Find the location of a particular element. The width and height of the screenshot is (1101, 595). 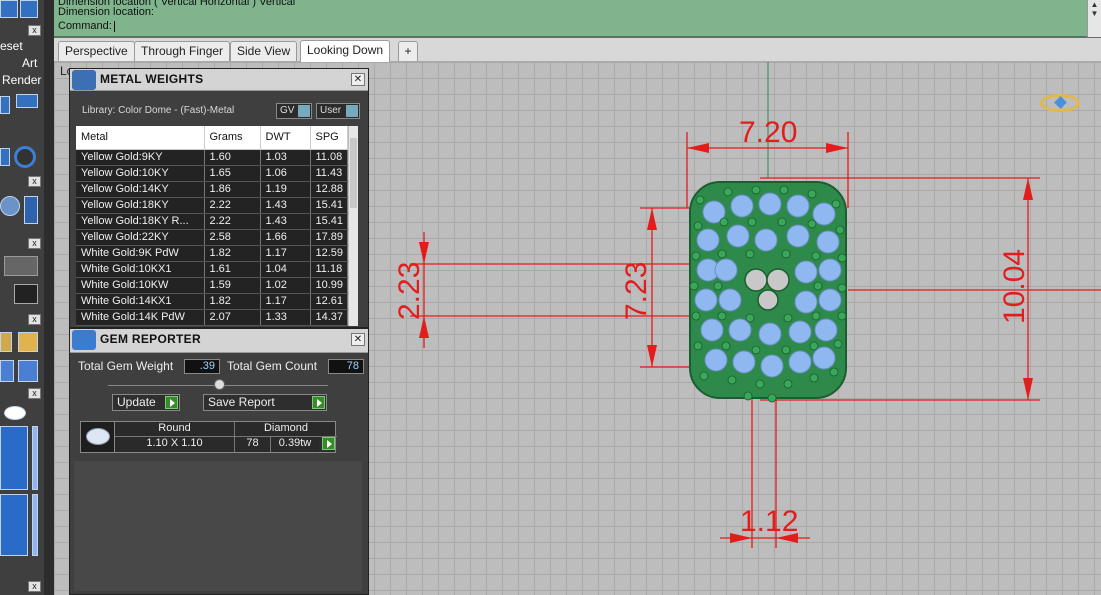

user-toggle: User is located at coordinates (338, 111).